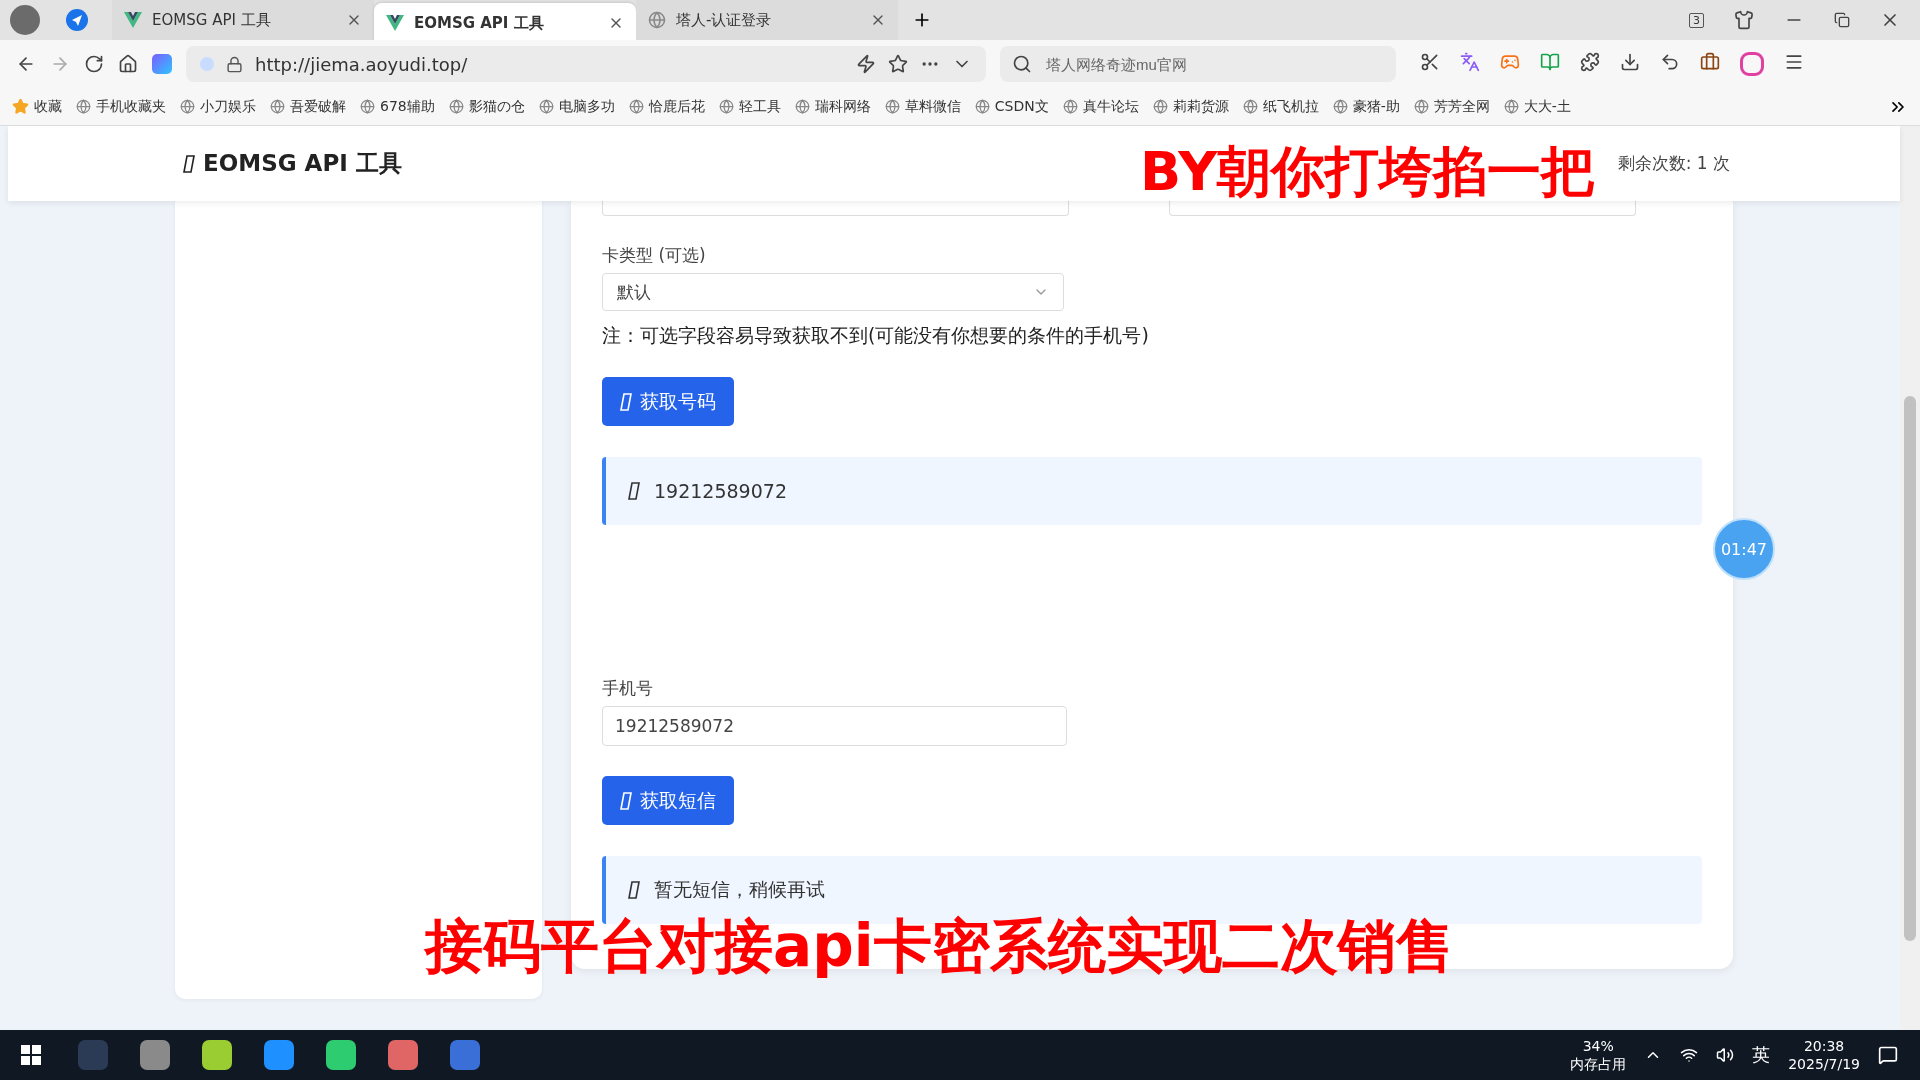 The width and height of the screenshot is (1920, 1080). Describe the element at coordinates (749, 106) in the screenshot. I see `bookmark-link: 轻工具` at that location.